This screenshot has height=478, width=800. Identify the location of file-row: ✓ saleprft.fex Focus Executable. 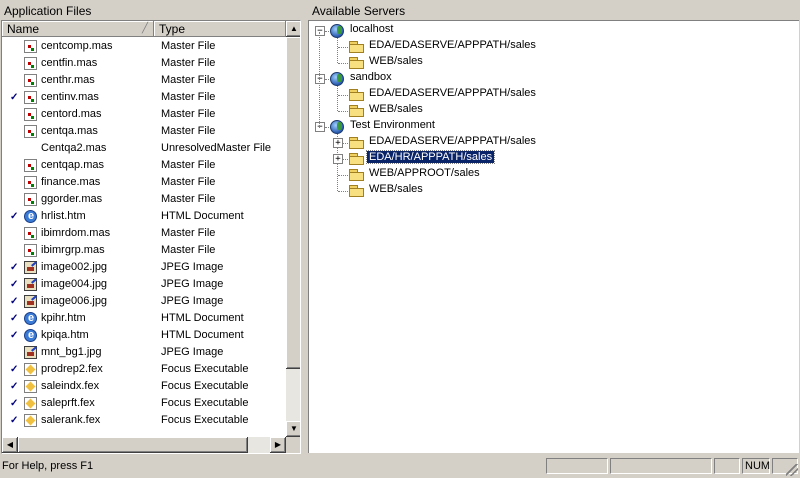
(144, 403).